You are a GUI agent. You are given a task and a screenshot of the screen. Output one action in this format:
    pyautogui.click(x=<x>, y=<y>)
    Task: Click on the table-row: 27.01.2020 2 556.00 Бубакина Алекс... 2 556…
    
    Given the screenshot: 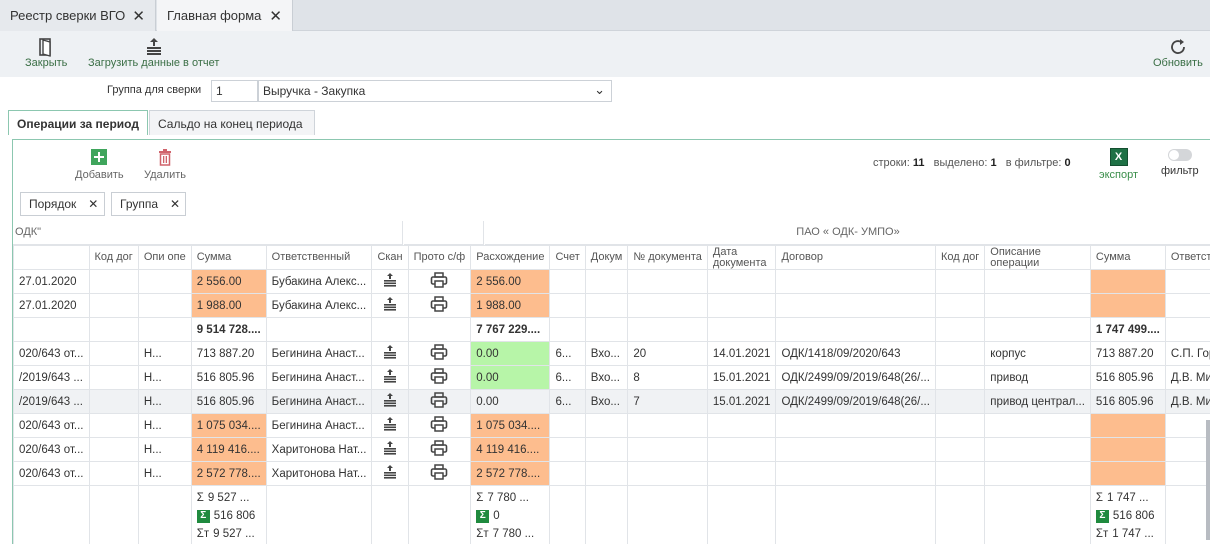 What is the action you would take?
    pyautogui.click(x=611, y=281)
    